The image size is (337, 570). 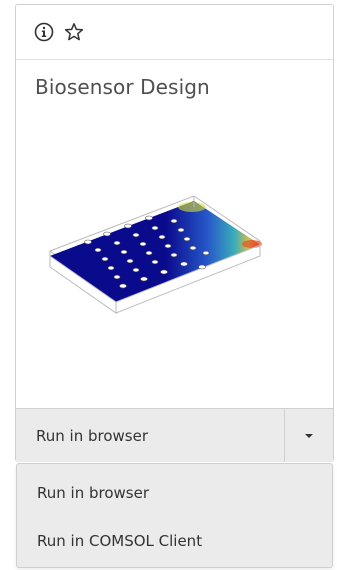 I want to click on run-options-dropdown-toggle, so click(x=308, y=435).